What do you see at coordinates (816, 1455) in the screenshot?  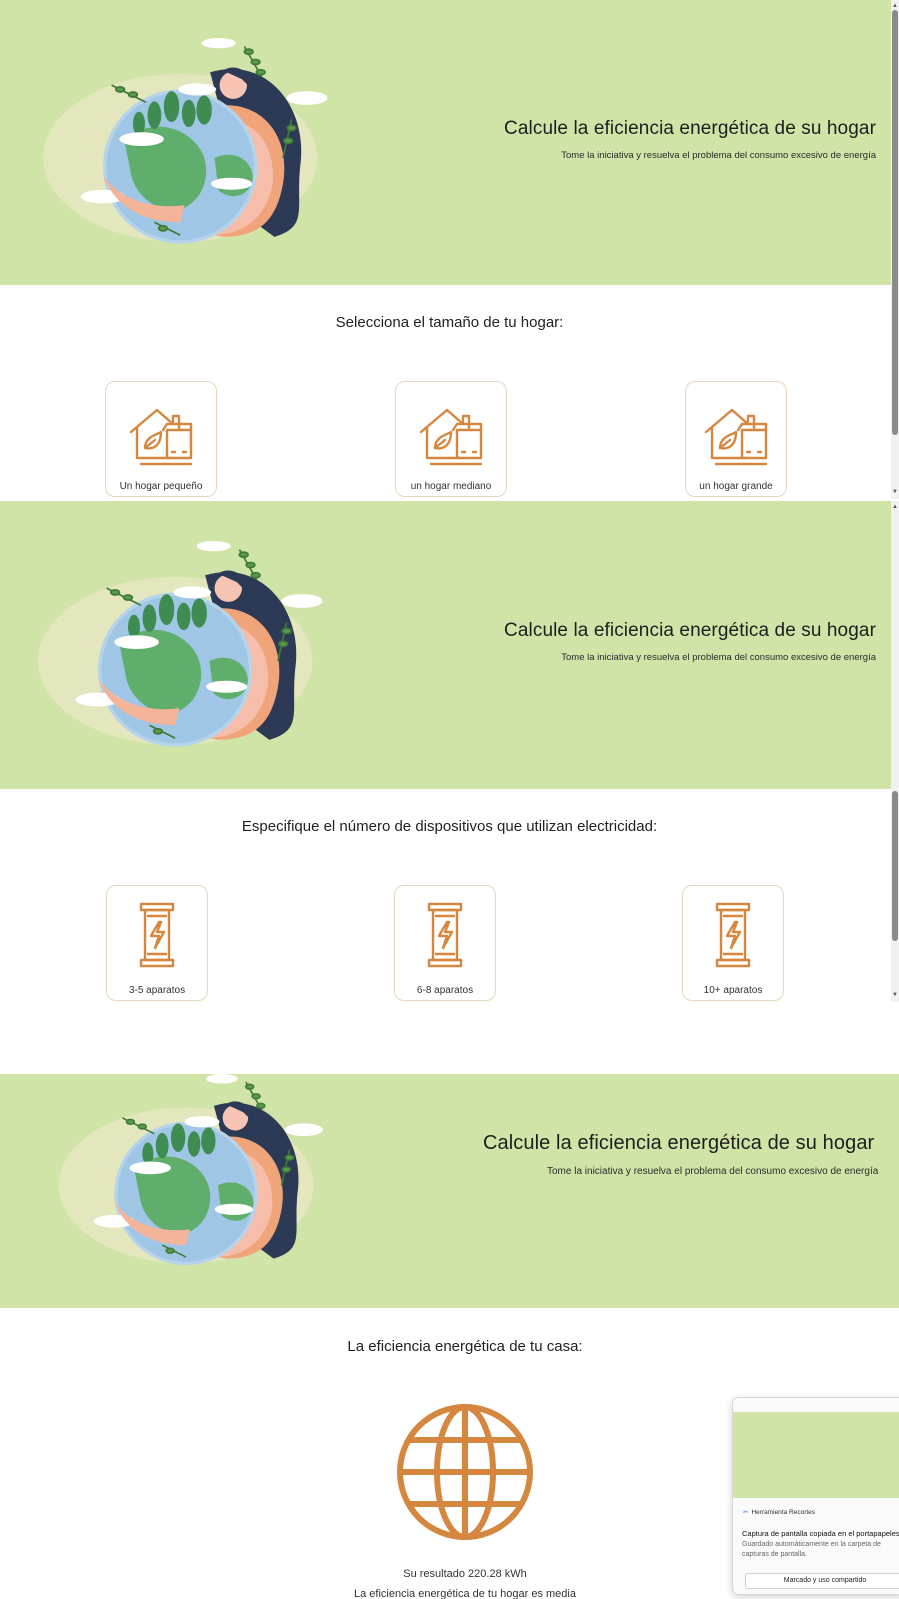 I see `screenshot-preview` at bounding box center [816, 1455].